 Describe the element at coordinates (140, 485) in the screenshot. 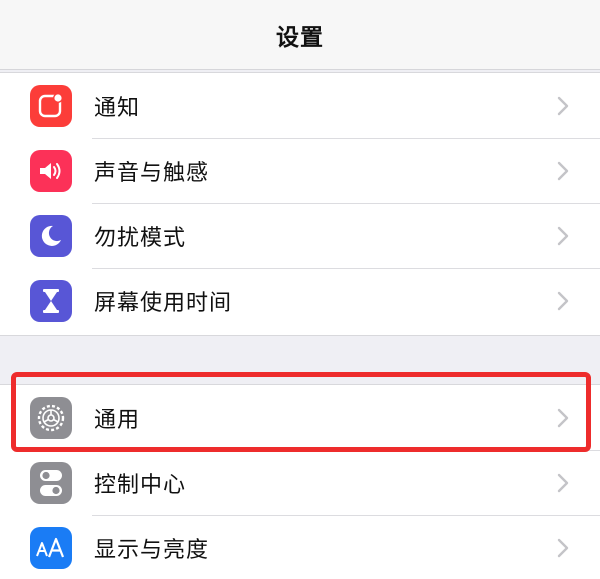

I see `row-label: 控制中心` at that location.